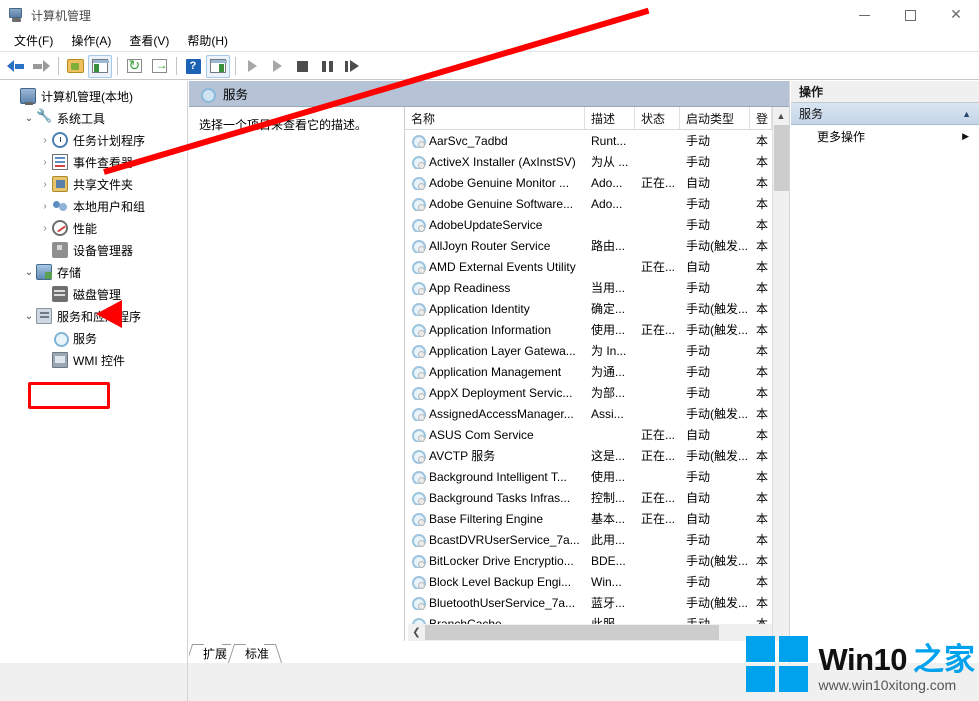  Describe the element at coordinates (33, 40) in the screenshot. I see `menu-file: 文件(F)` at that location.